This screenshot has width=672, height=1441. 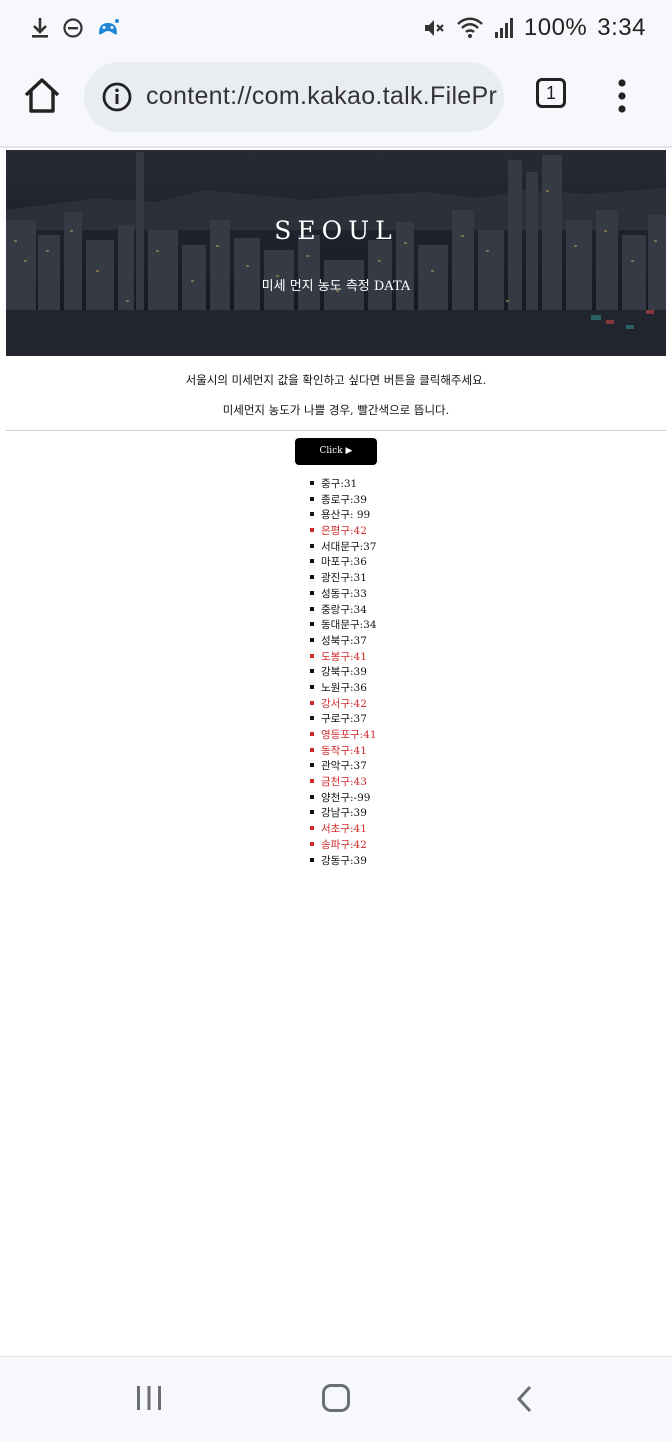 I want to click on home-button-icon, so click(x=336, y=1398).